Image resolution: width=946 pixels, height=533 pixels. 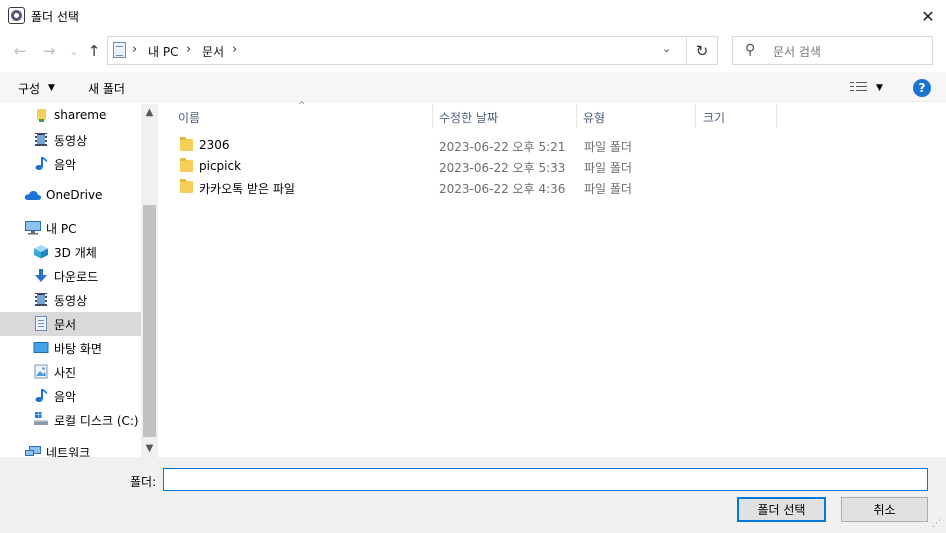 I want to click on sidebar-item-label: OneDrive, so click(x=74, y=195).